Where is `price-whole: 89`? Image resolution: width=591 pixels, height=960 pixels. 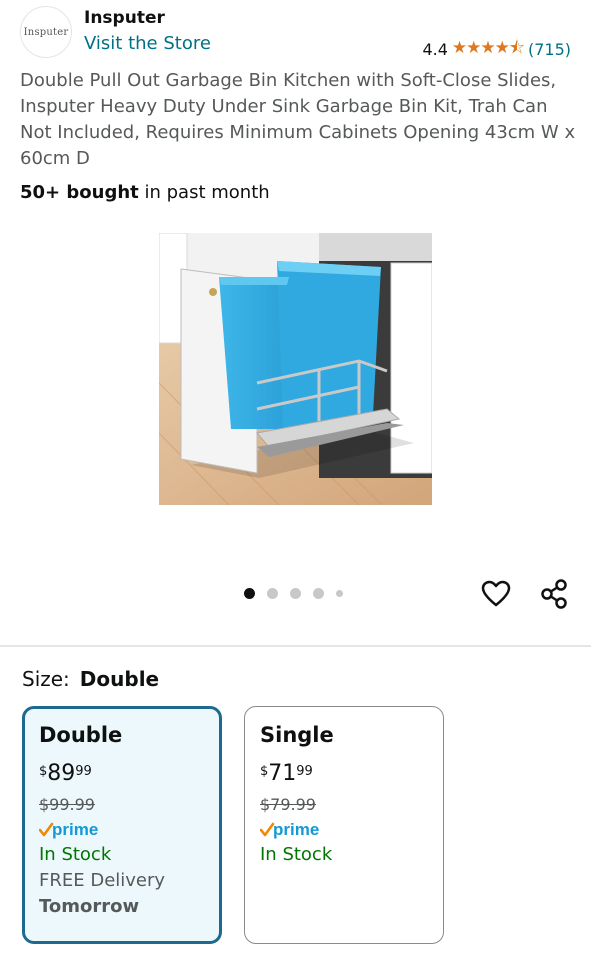
price-whole: 89 is located at coordinates (61, 773).